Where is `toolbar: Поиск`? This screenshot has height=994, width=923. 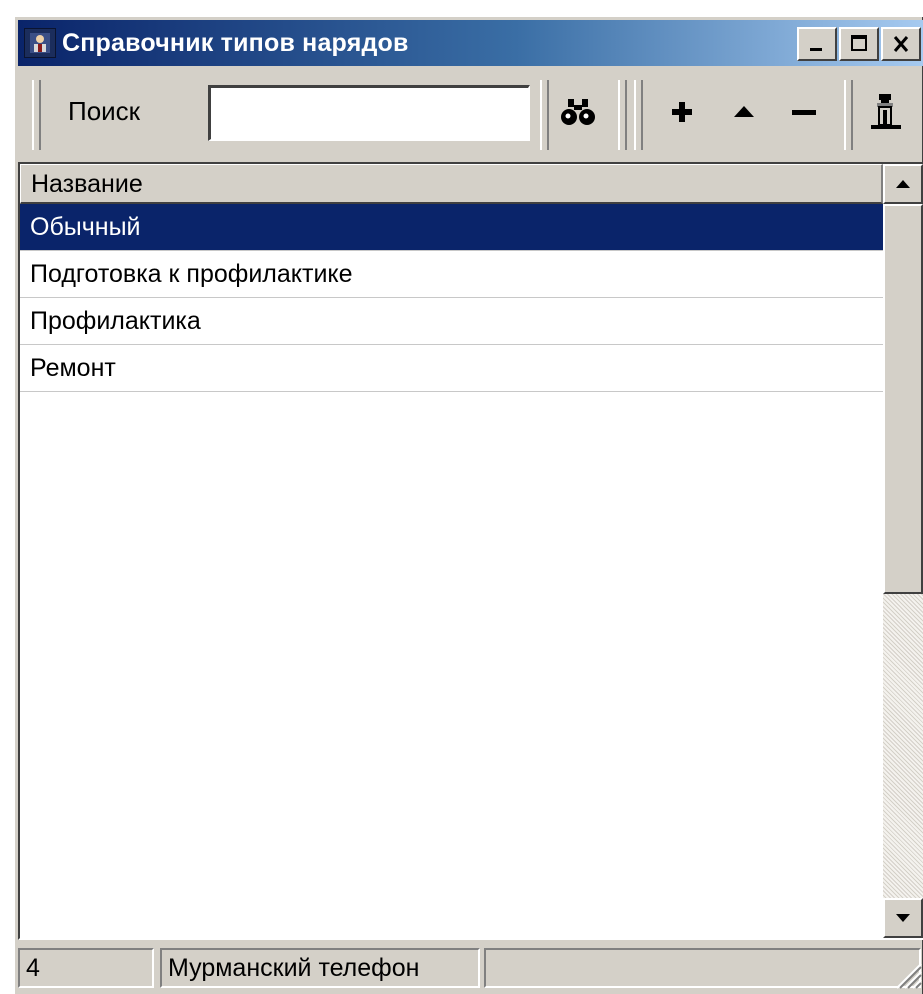
toolbar: Поиск is located at coordinates (470, 115).